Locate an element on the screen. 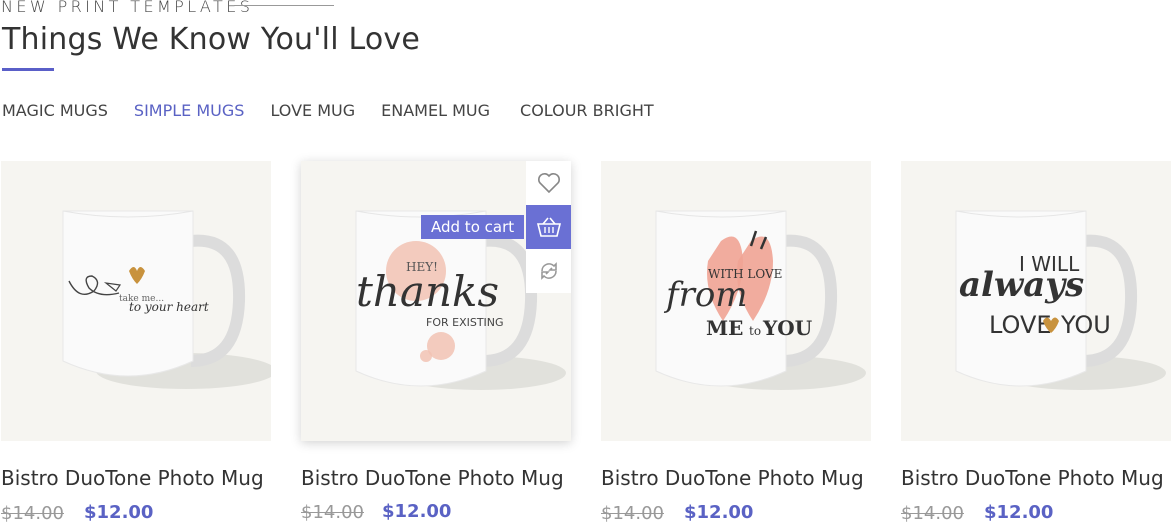 The height and width of the screenshot is (523, 1171). eyebrow-line is located at coordinates (284, 5).